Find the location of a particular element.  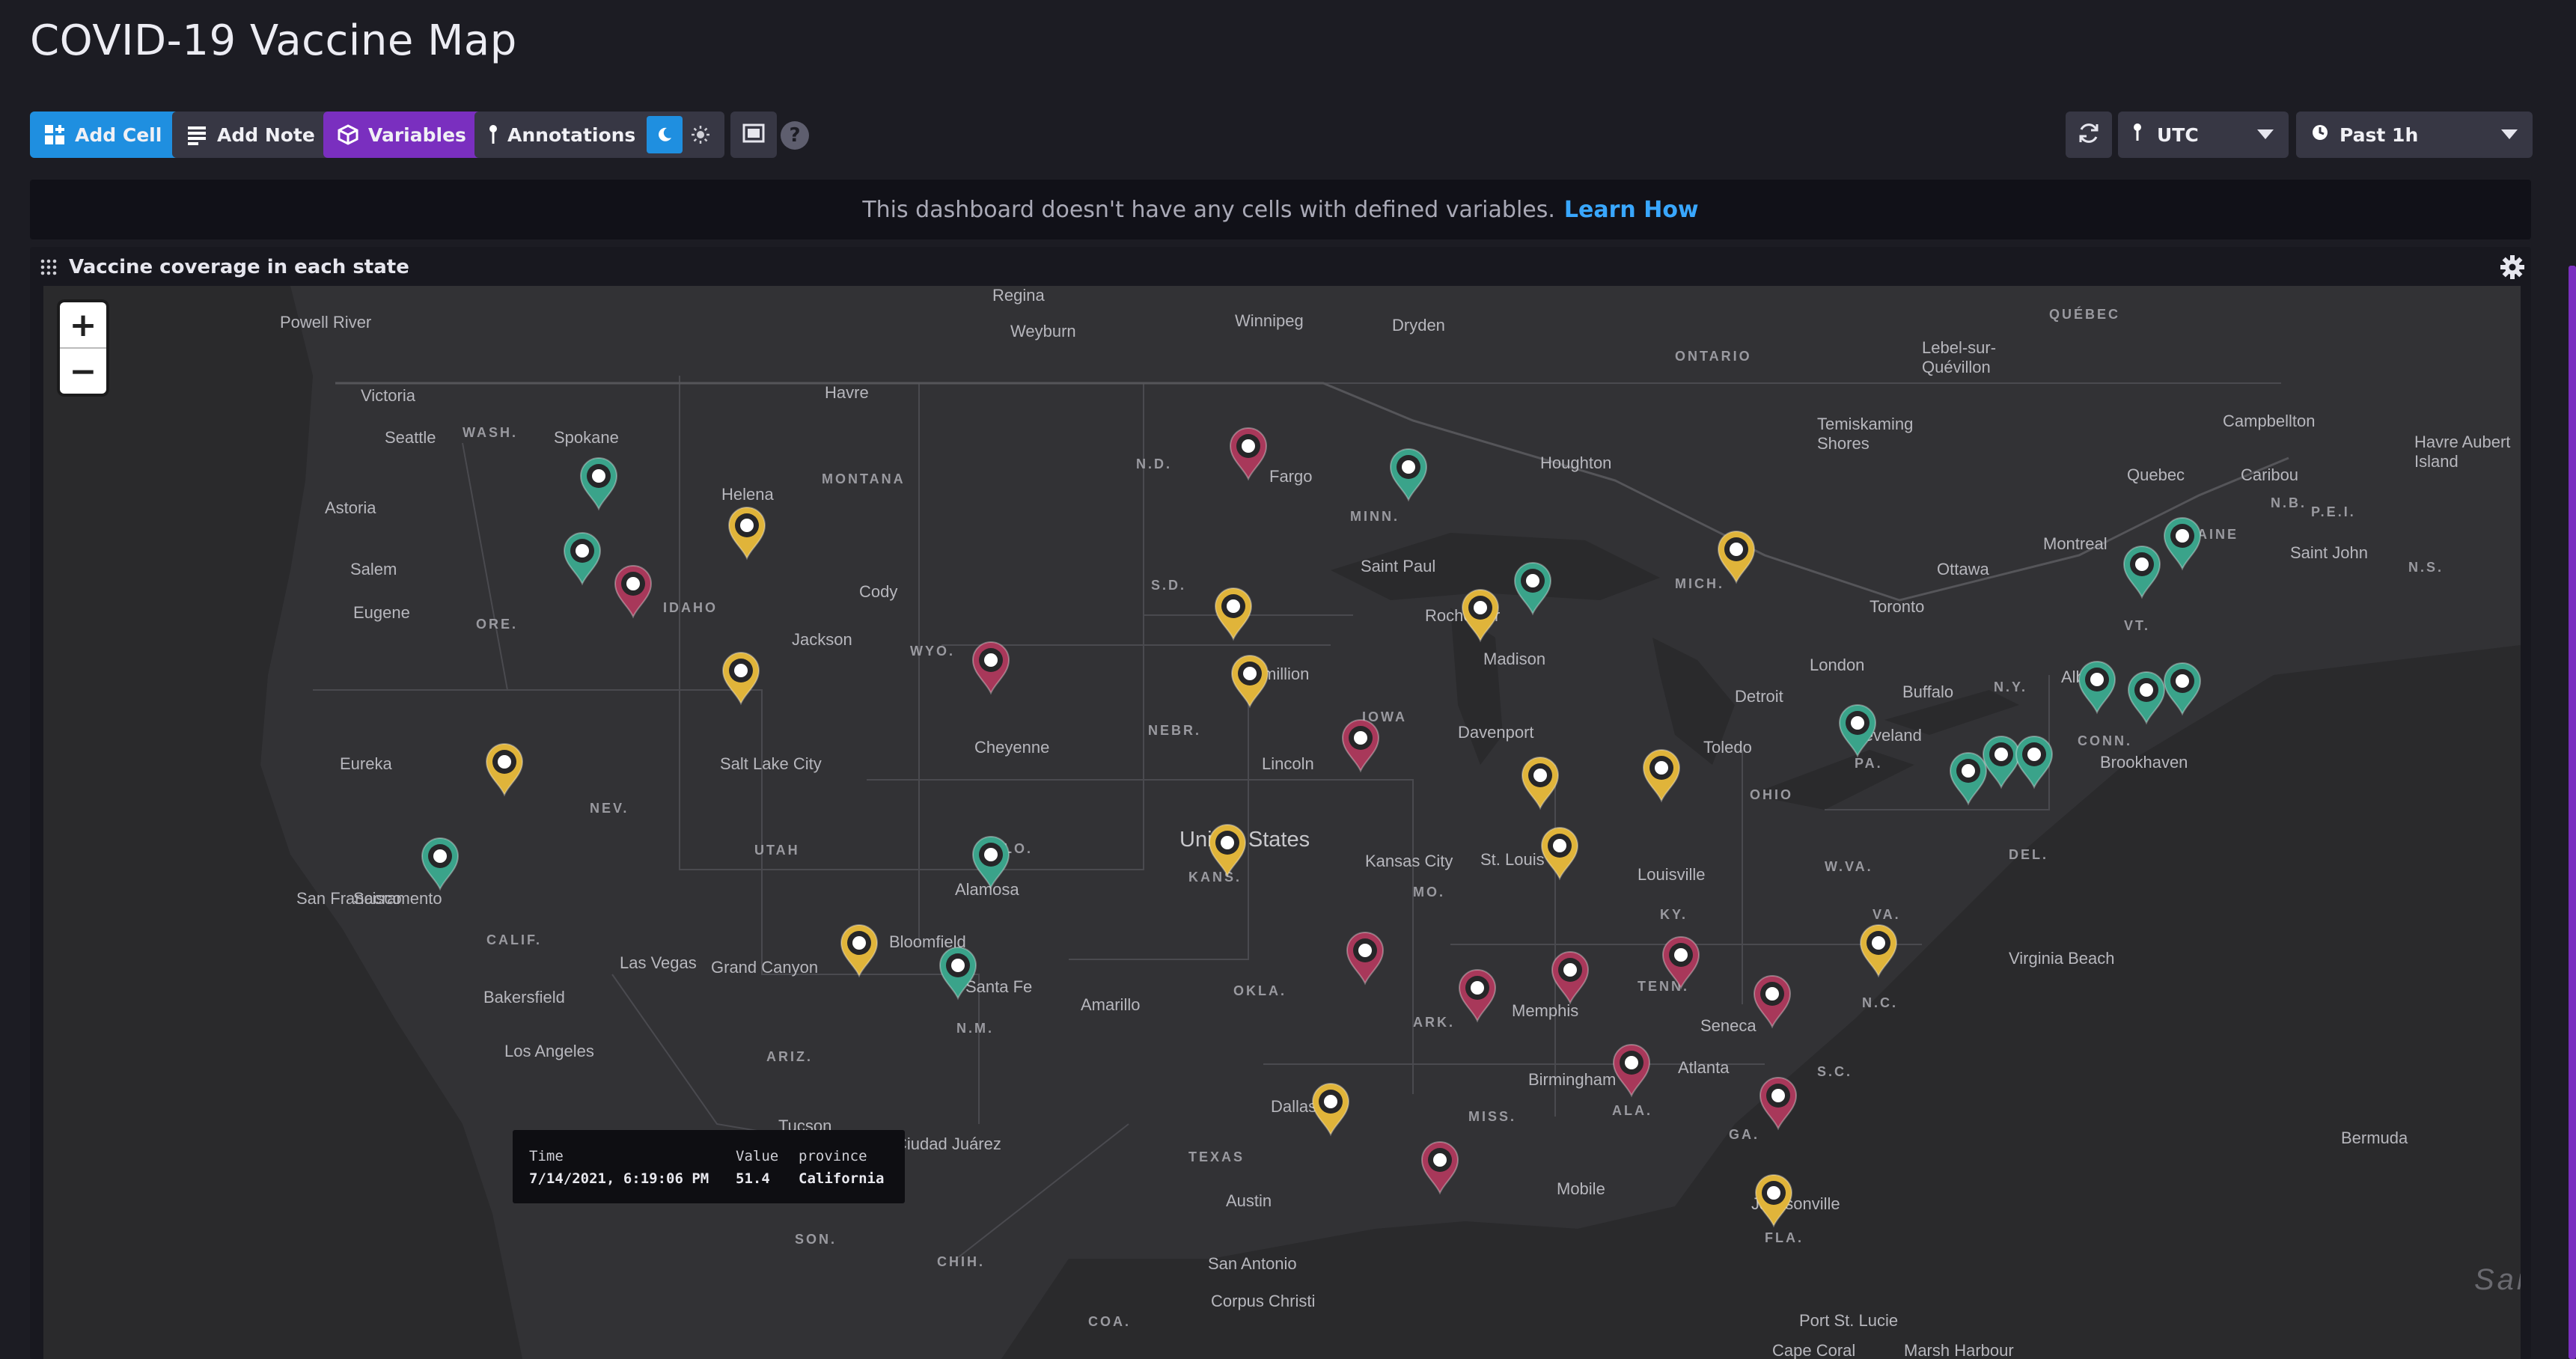

moon-icon is located at coordinates (665, 134).